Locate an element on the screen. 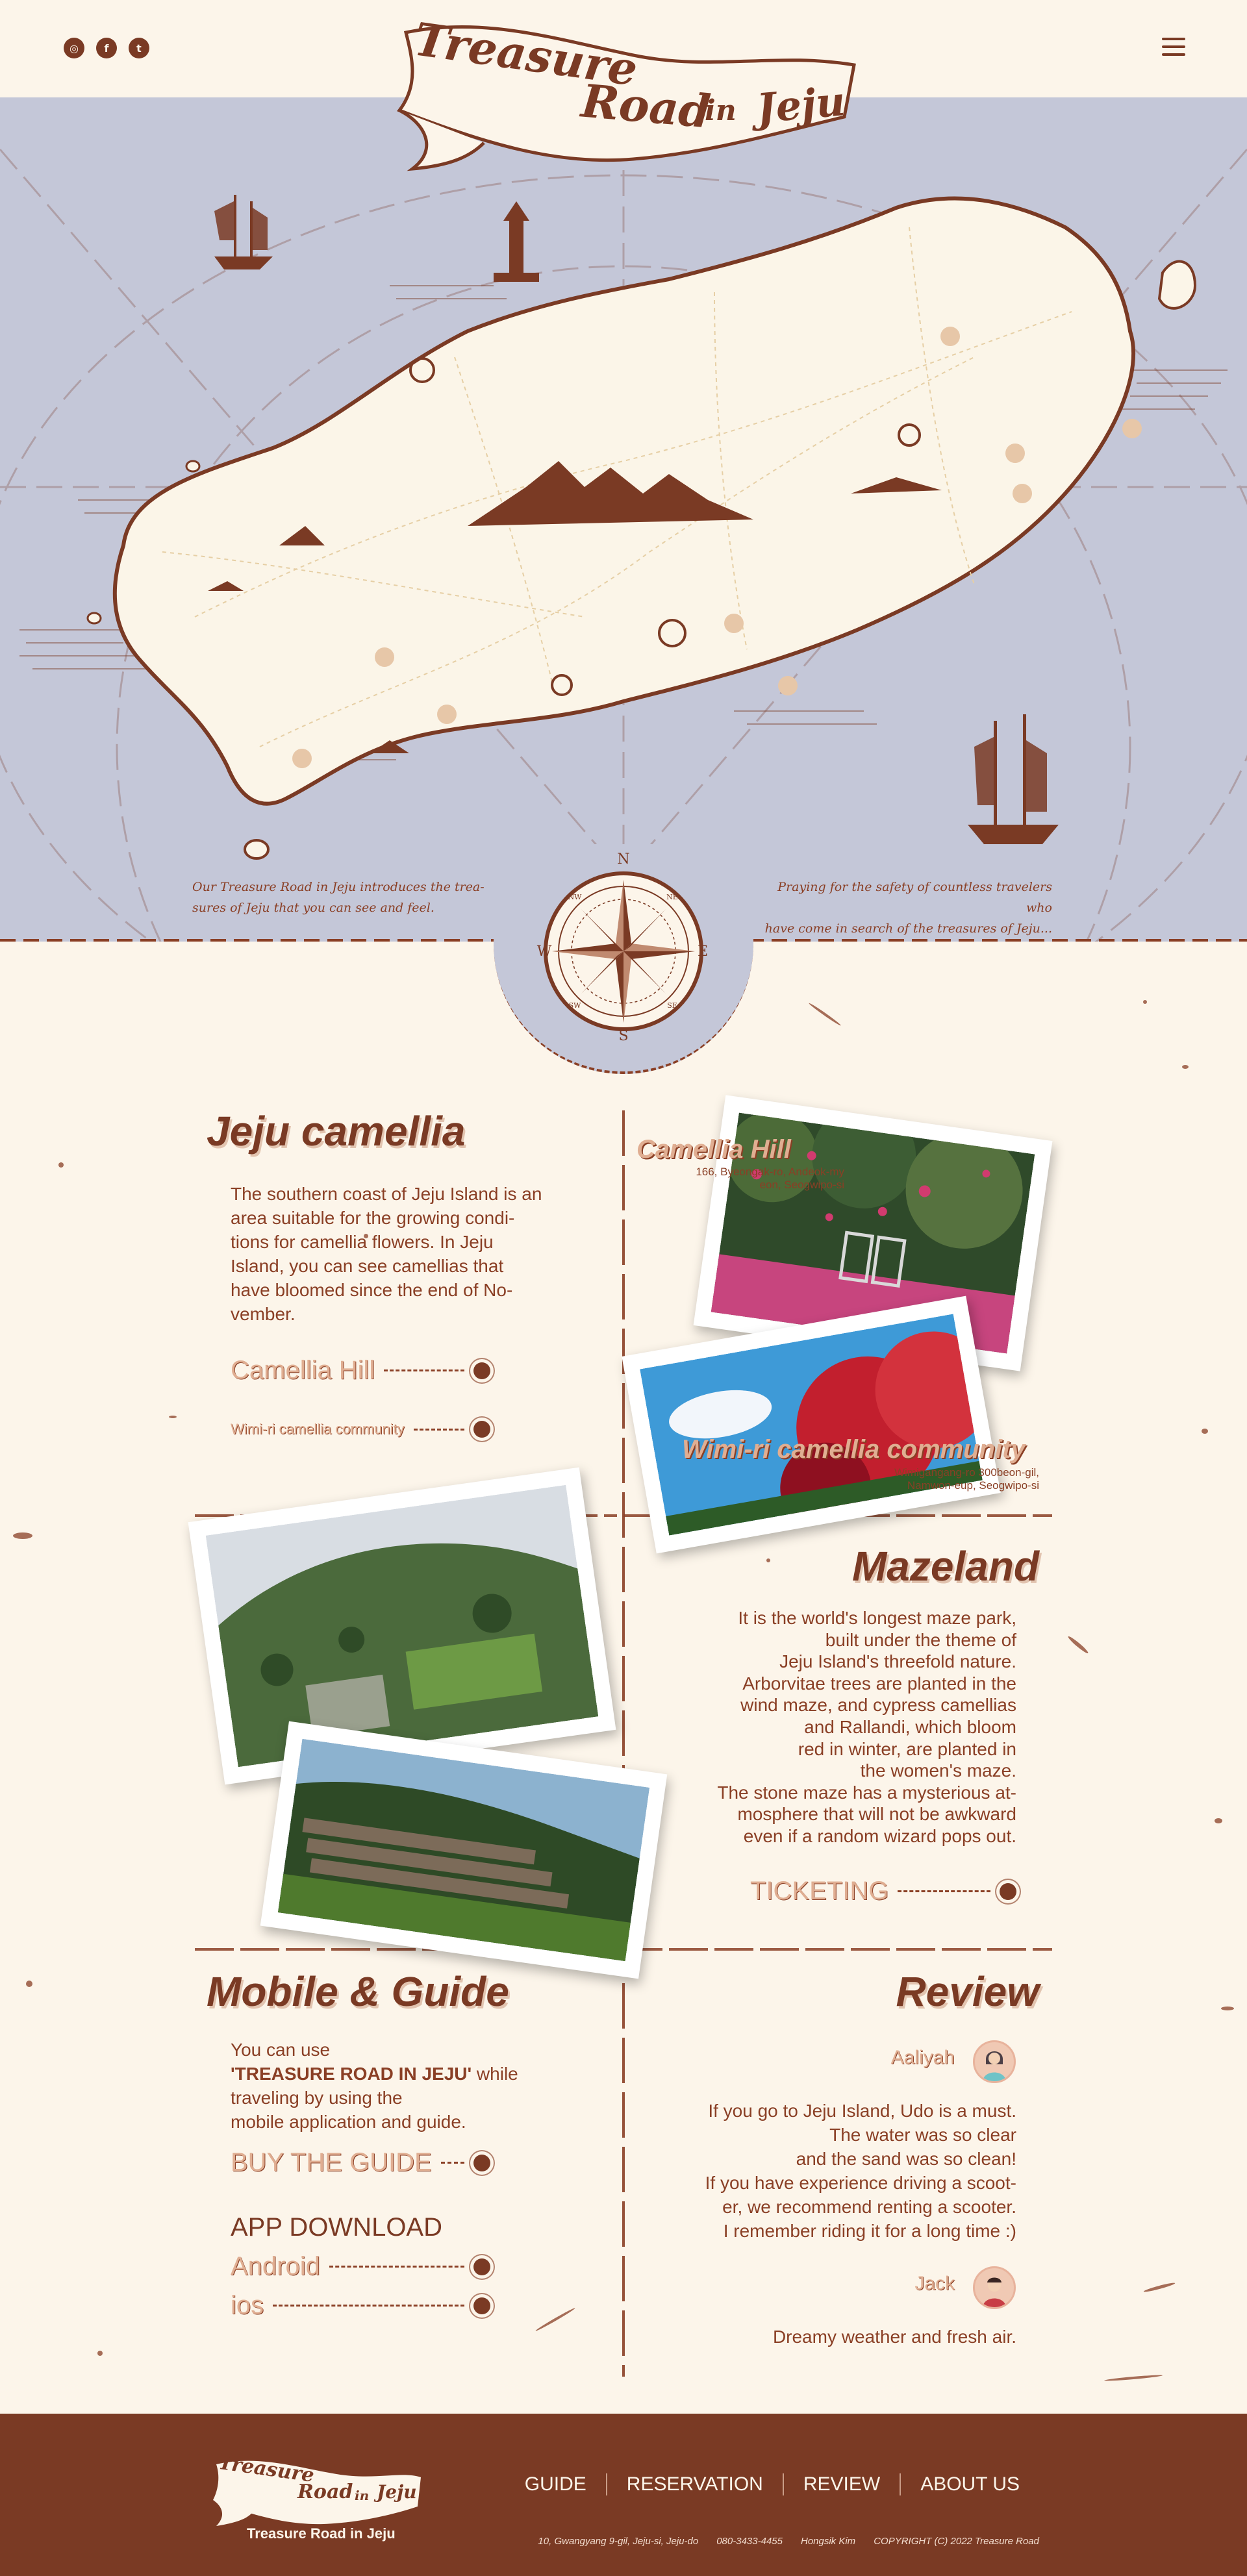  reviewer-name: Jack is located at coordinates (934, 2283).